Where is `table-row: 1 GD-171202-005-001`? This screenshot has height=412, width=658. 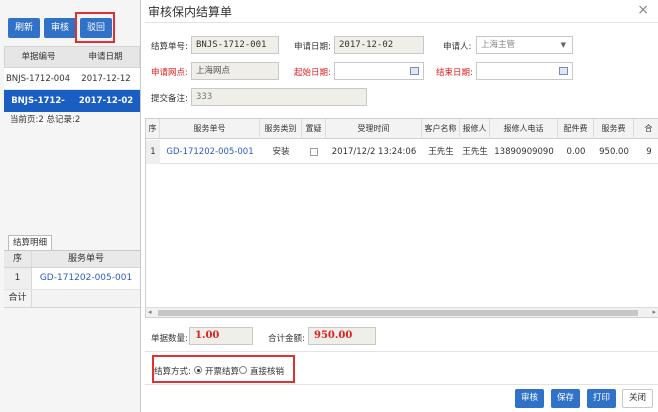 table-row: 1 GD-171202-005-001 is located at coordinates (72, 279).